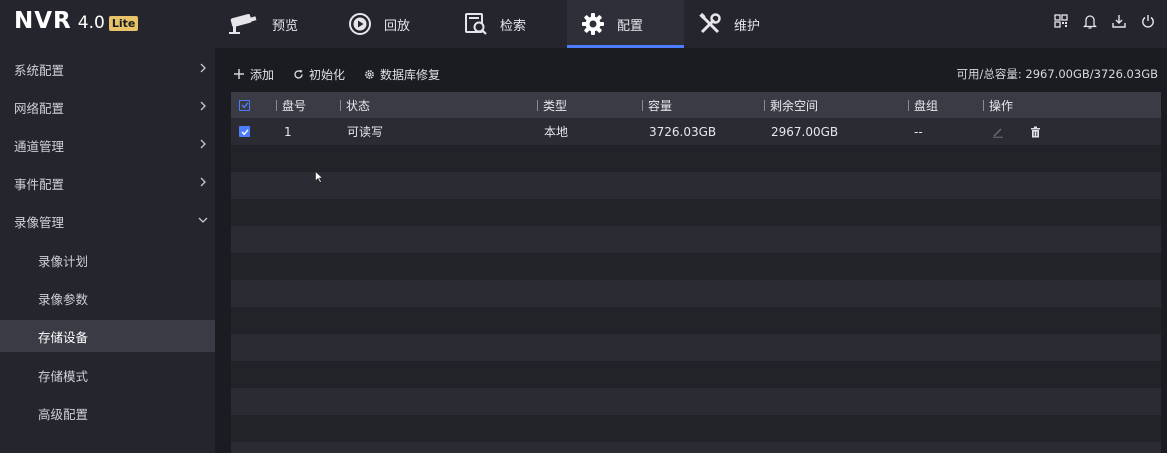 The image size is (1167, 453). What do you see at coordinates (791, 105) in the screenshot?
I see `column-header-free-space: 剩余空间` at bounding box center [791, 105].